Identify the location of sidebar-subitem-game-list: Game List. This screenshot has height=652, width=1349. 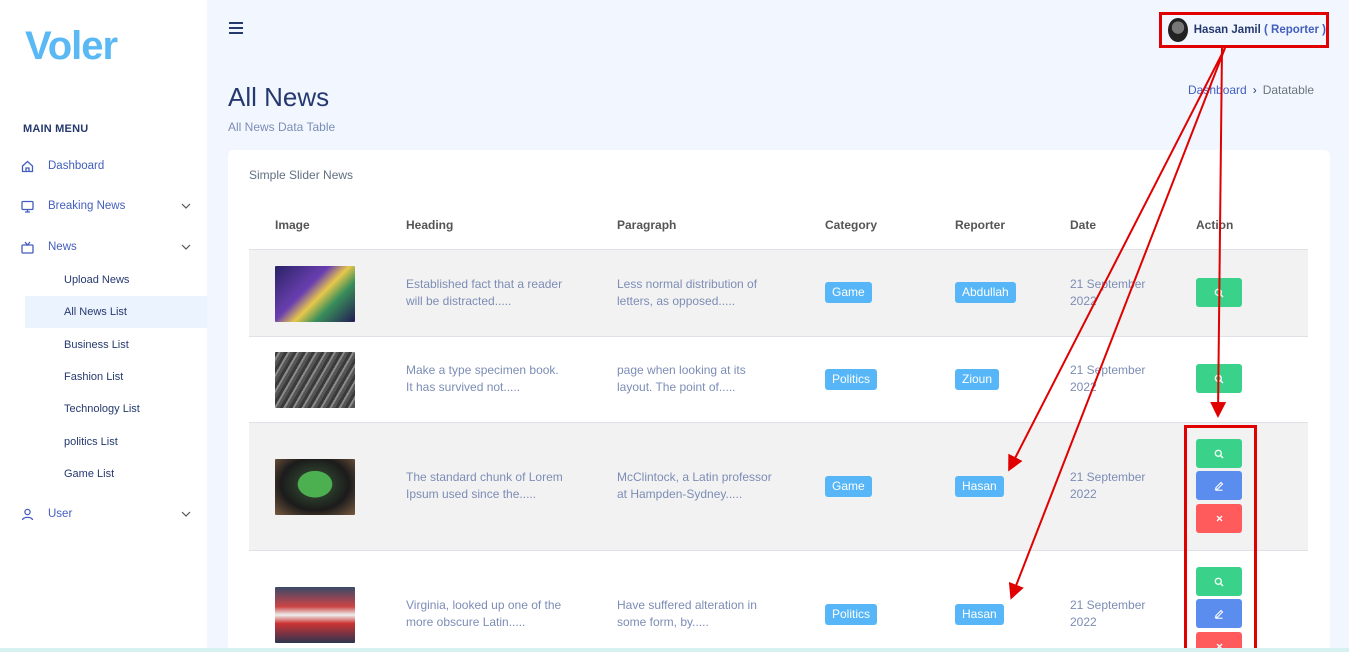
(116, 474).